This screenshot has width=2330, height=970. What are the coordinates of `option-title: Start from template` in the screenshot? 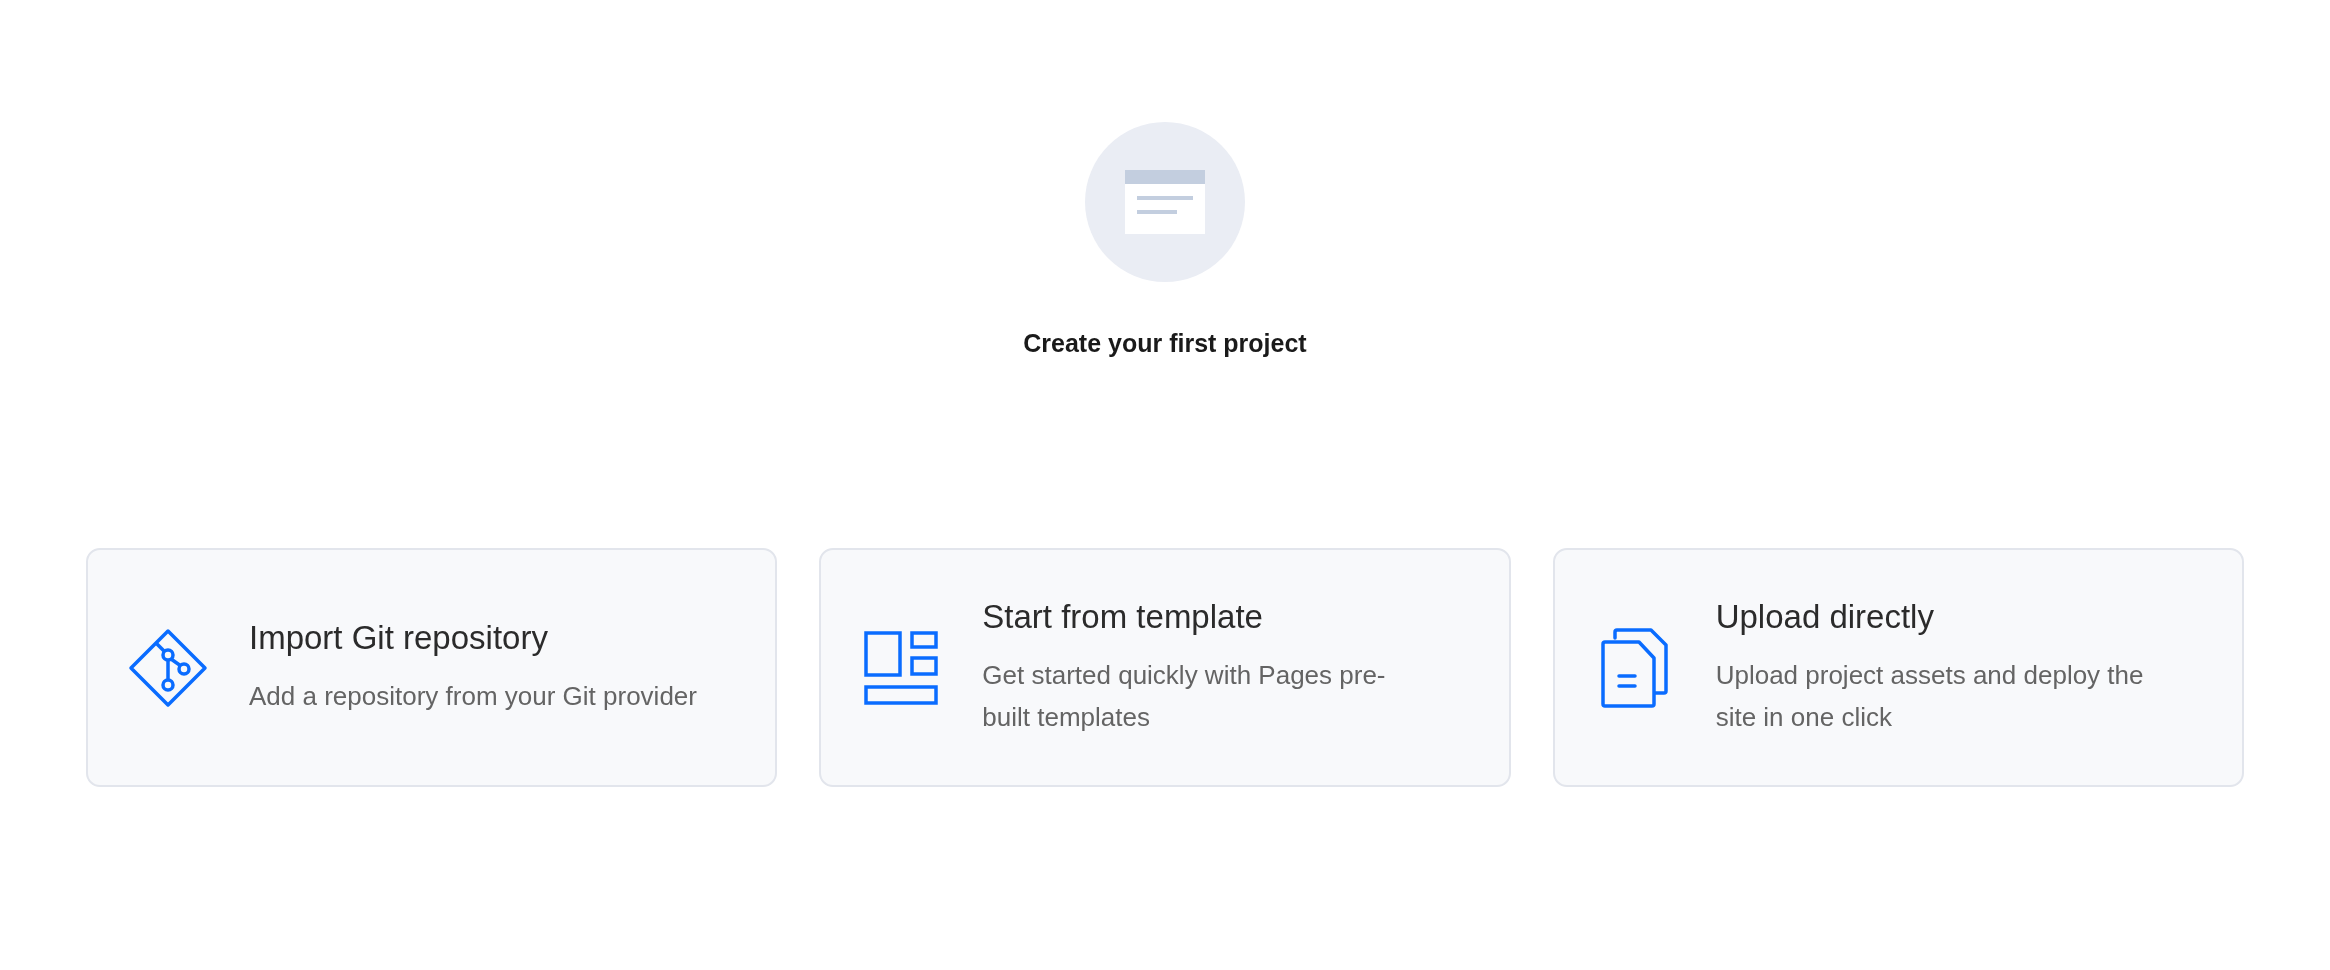 It's located at (1123, 616).